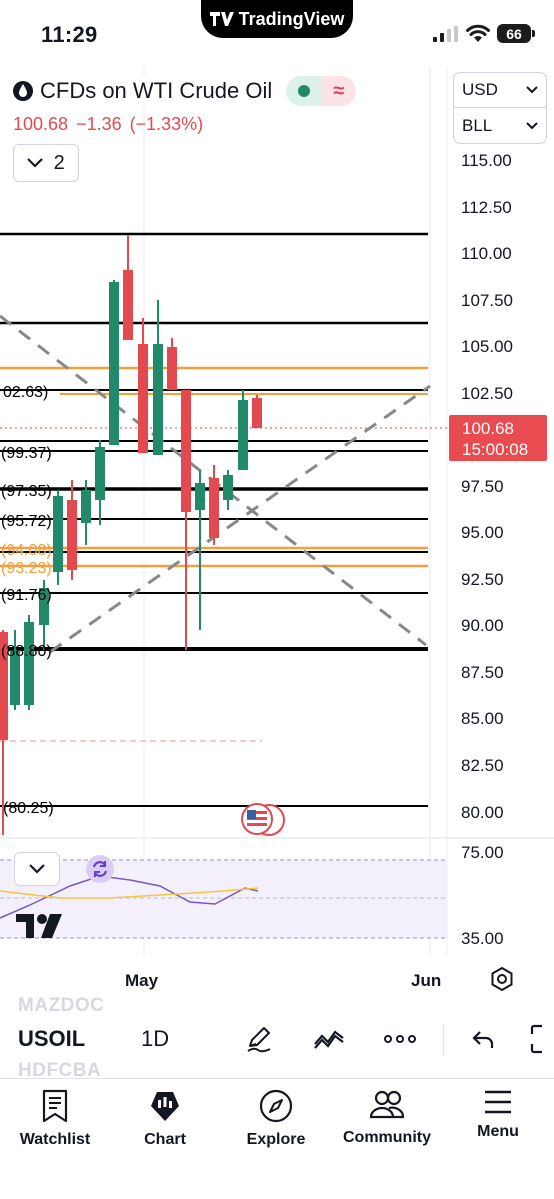  I want to click on level-label-1: 02.63), so click(25, 392).